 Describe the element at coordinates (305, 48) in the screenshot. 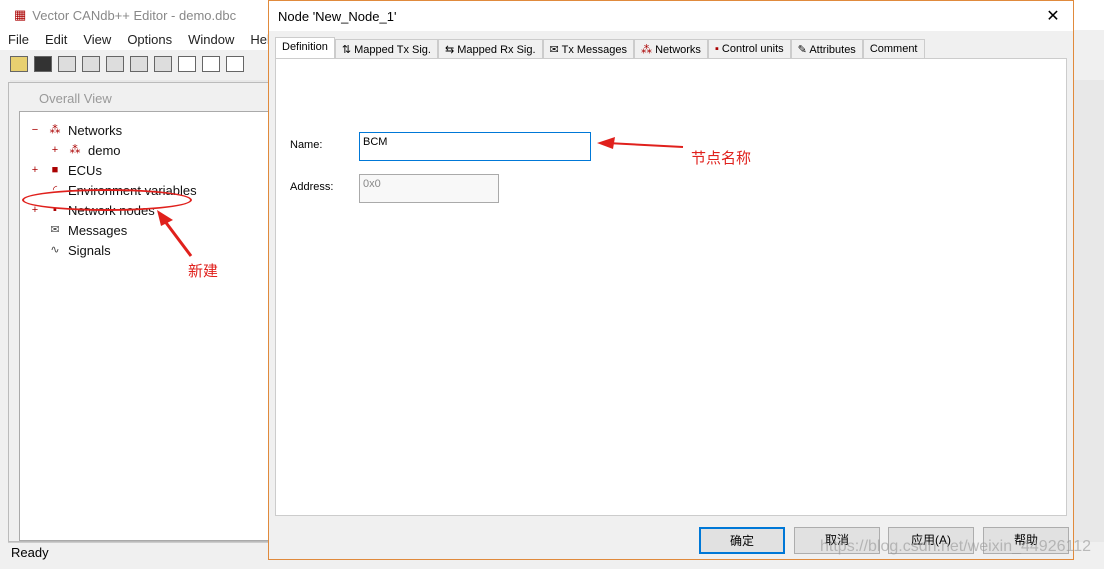

I see `tab-definition: Definition` at that location.